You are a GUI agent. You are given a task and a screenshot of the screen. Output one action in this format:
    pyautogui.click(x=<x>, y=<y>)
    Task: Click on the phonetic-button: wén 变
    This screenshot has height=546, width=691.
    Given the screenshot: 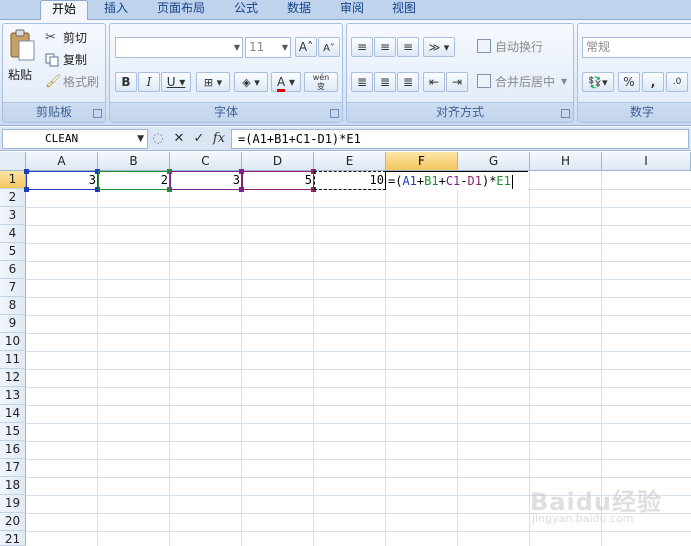 What is the action you would take?
    pyautogui.click(x=321, y=82)
    